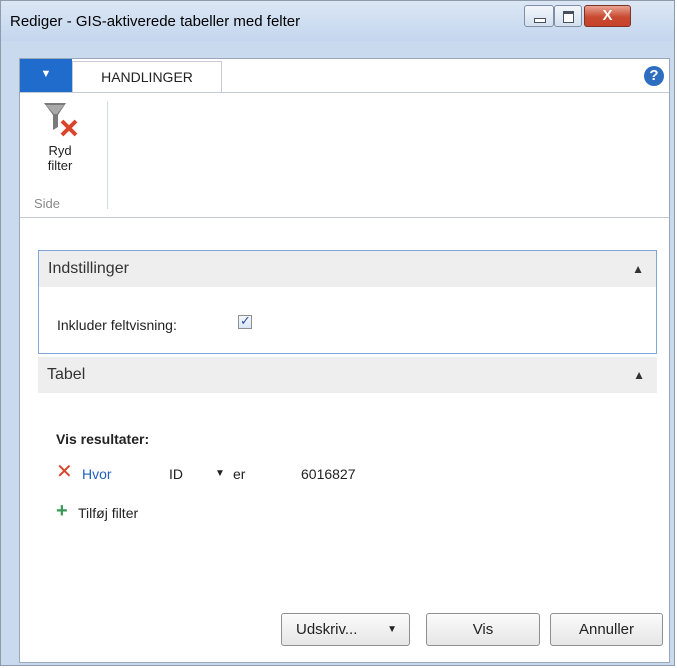 This screenshot has width=677, height=668. Describe the element at coordinates (156, 512) in the screenshot. I see `add-filter-link: + Tilføj filter` at that location.